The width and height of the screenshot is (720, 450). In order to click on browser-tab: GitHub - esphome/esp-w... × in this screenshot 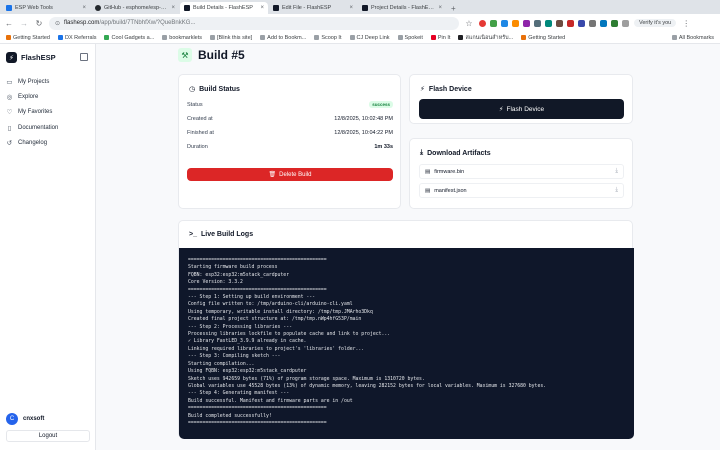, I will do `click(135, 8)`.